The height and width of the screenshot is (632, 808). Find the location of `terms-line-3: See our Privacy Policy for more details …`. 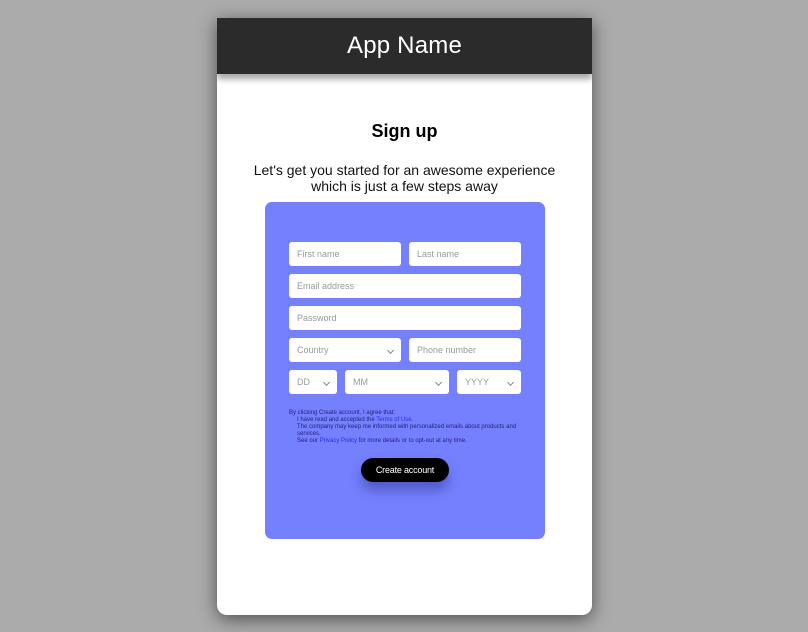

terms-line-3: See our Privacy Policy for more details … is located at coordinates (409, 441).